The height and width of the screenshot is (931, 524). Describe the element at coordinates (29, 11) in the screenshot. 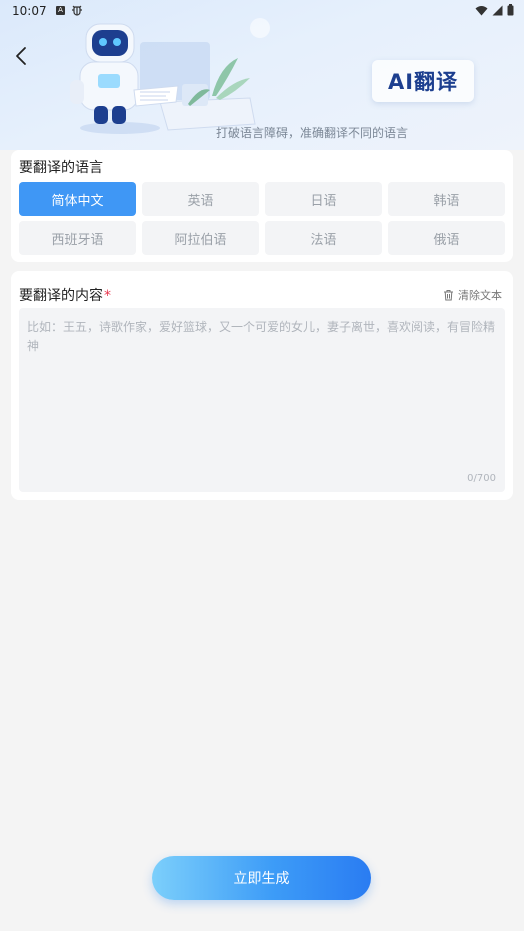

I see `status-time: 10:07` at that location.